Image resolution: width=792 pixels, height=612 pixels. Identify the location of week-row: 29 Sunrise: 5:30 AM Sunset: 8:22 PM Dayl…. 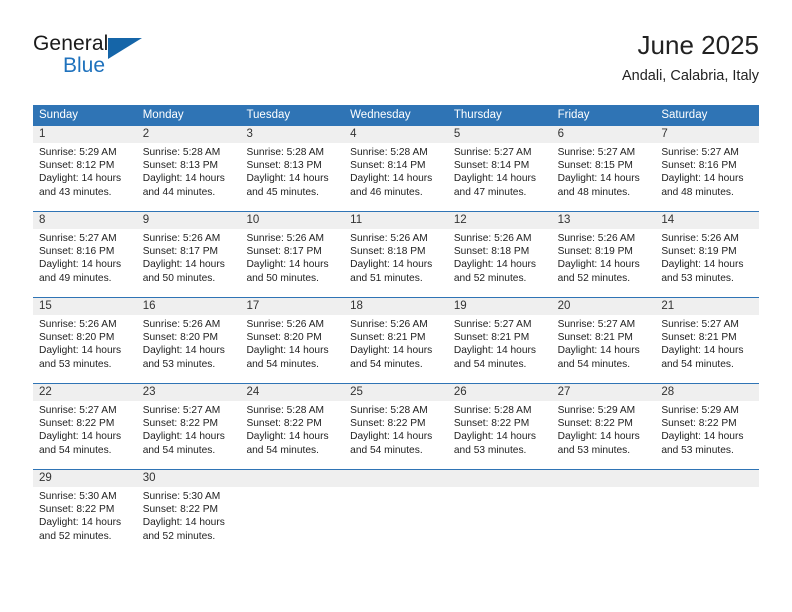
(396, 512).